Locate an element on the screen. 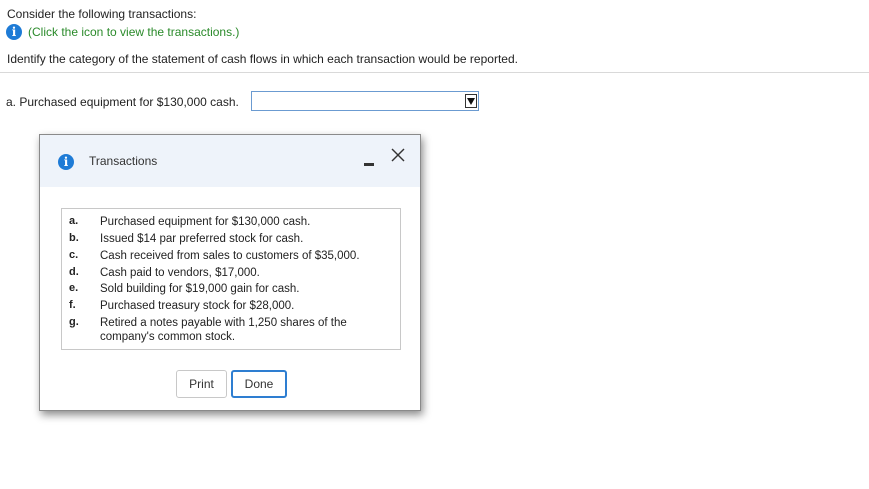 Image resolution: width=869 pixels, height=489 pixels. list-item: f. Purchased treasury stock for $28,000. is located at coordinates (226, 306).